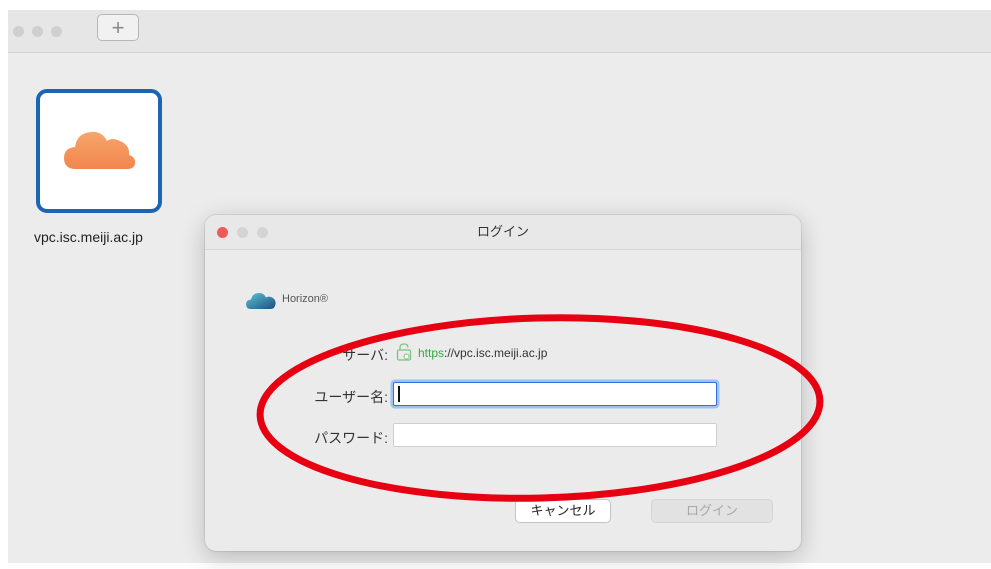 The height and width of the screenshot is (569, 991). Describe the element at coordinates (496, 353) in the screenshot. I see `server-url-host: ://vpc.isc.meiji.ac.jp` at that location.